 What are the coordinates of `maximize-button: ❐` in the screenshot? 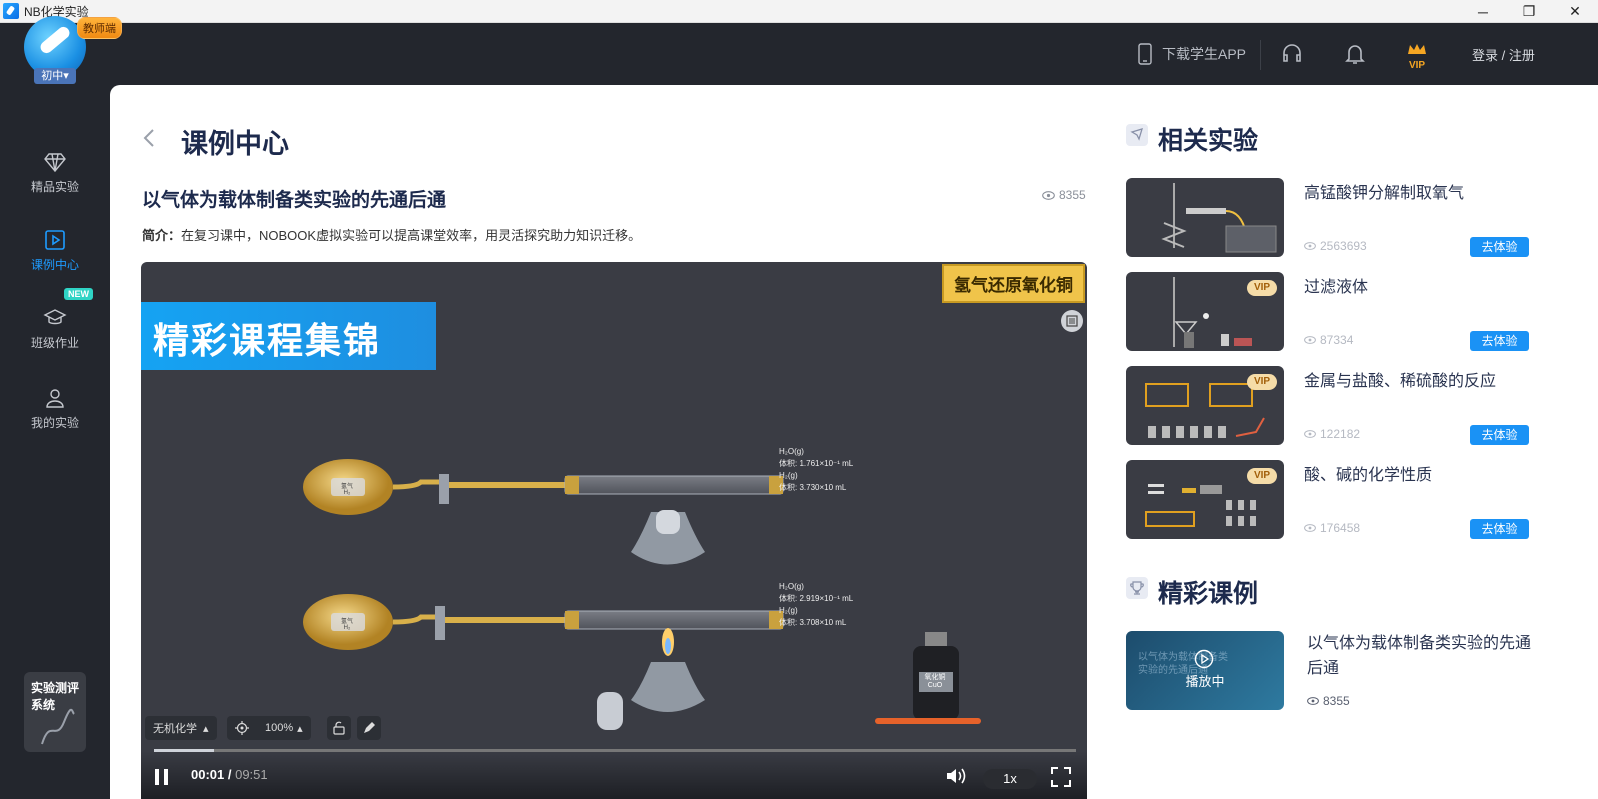 It's located at (1529, 11).